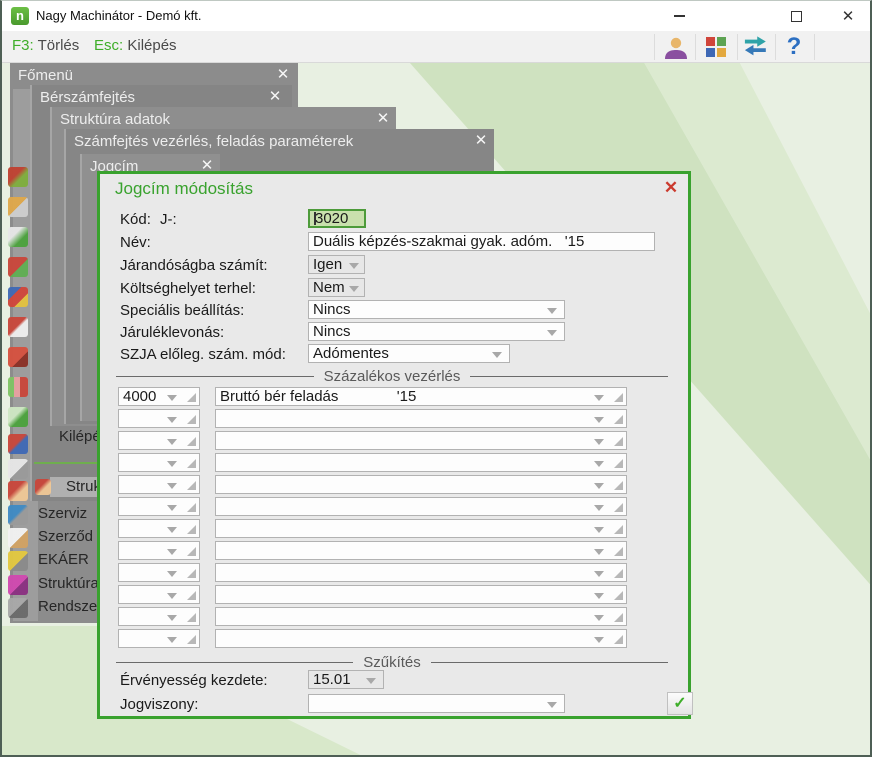 Image resolution: width=872 pixels, height=757 pixels. What do you see at coordinates (332, 679) in the screenshot?
I see `ervenyesseg-value: 15.01` at bounding box center [332, 679].